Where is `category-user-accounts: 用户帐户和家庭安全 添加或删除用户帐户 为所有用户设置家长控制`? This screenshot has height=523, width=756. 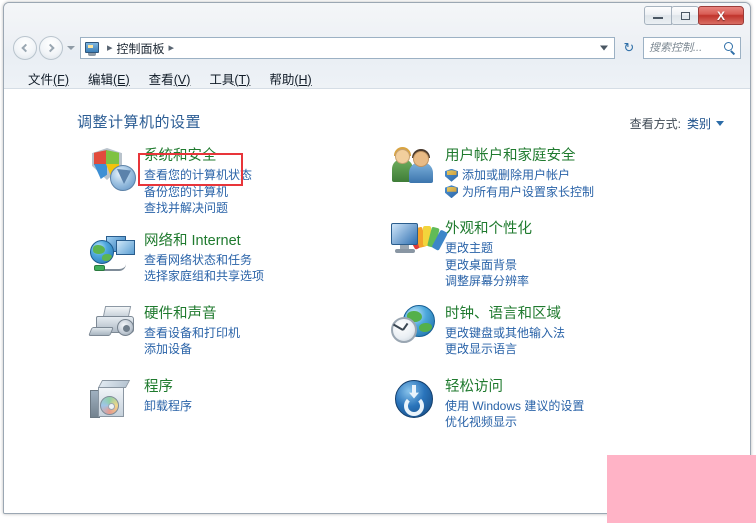
category-user-accounts: 用户帐户和家庭安全 添加或删除用户帐户 为所有用户设置家长控制 is located at coordinates (568, 176).